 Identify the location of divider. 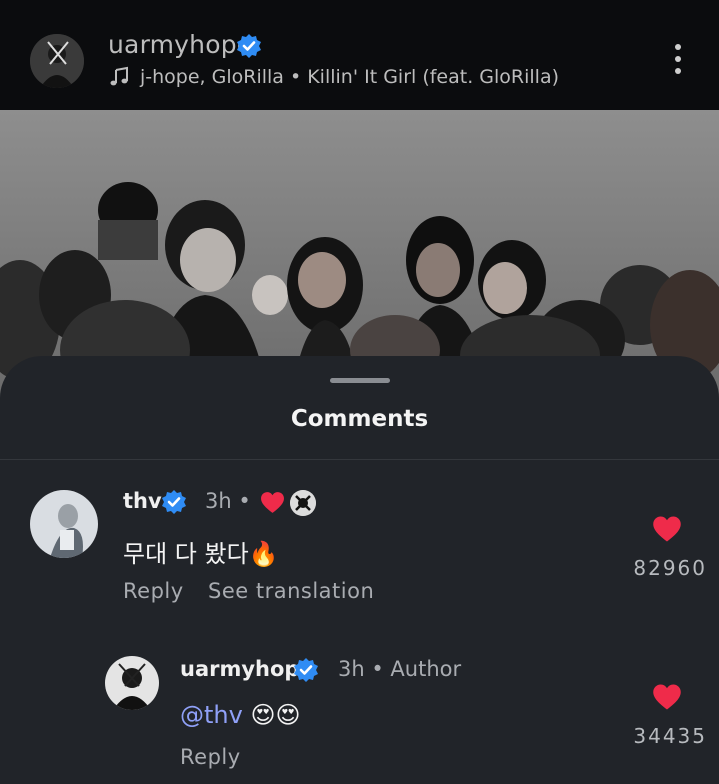
(359, 459).